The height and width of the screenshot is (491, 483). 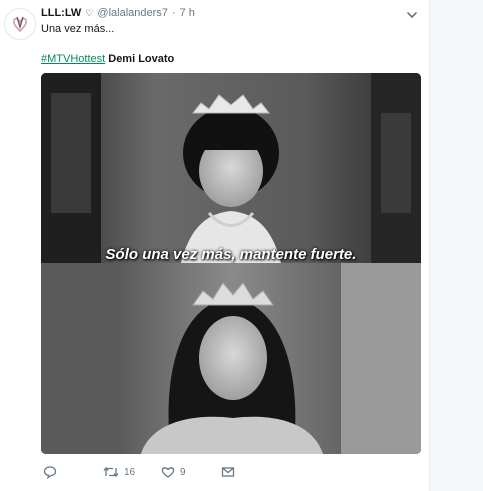 What do you see at coordinates (456, 245) in the screenshot?
I see `background-strip` at bounding box center [456, 245].